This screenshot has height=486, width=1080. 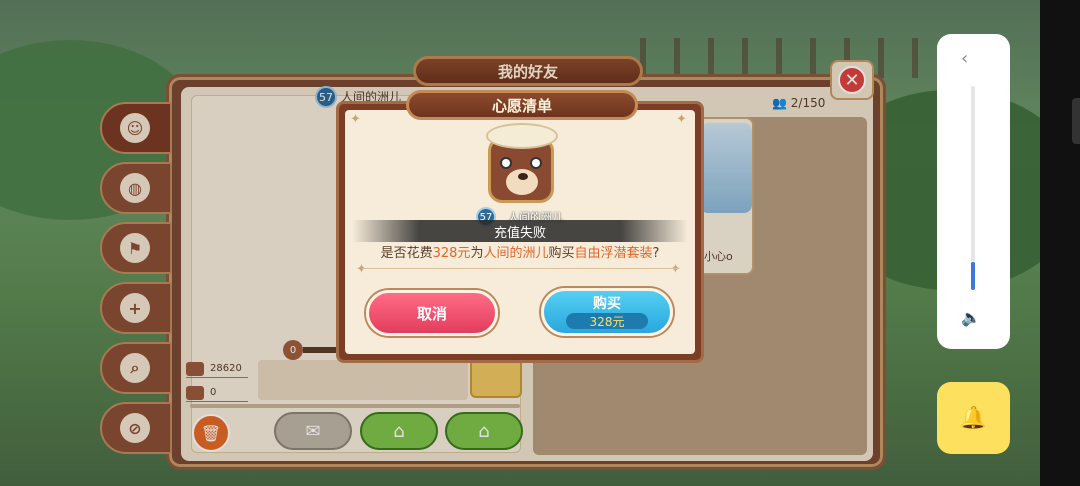 I want to click on friend-avatar-large, so click(x=521, y=168).